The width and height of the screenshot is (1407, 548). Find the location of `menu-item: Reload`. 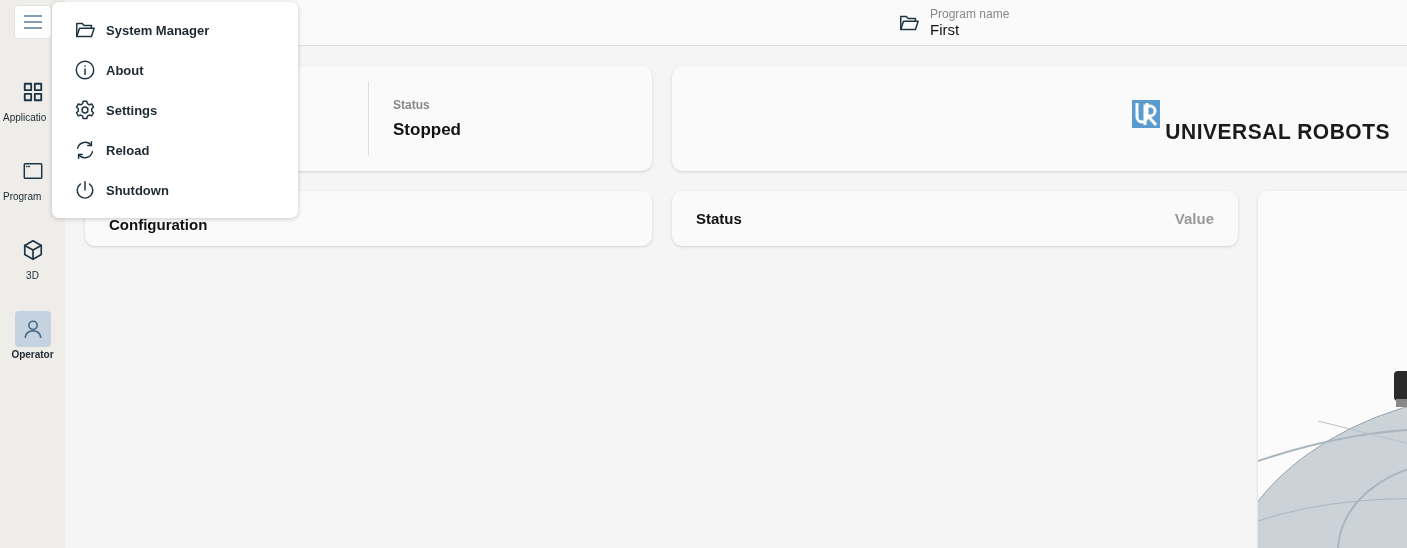

menu-item: Reload is located at coordinates (175, 150).